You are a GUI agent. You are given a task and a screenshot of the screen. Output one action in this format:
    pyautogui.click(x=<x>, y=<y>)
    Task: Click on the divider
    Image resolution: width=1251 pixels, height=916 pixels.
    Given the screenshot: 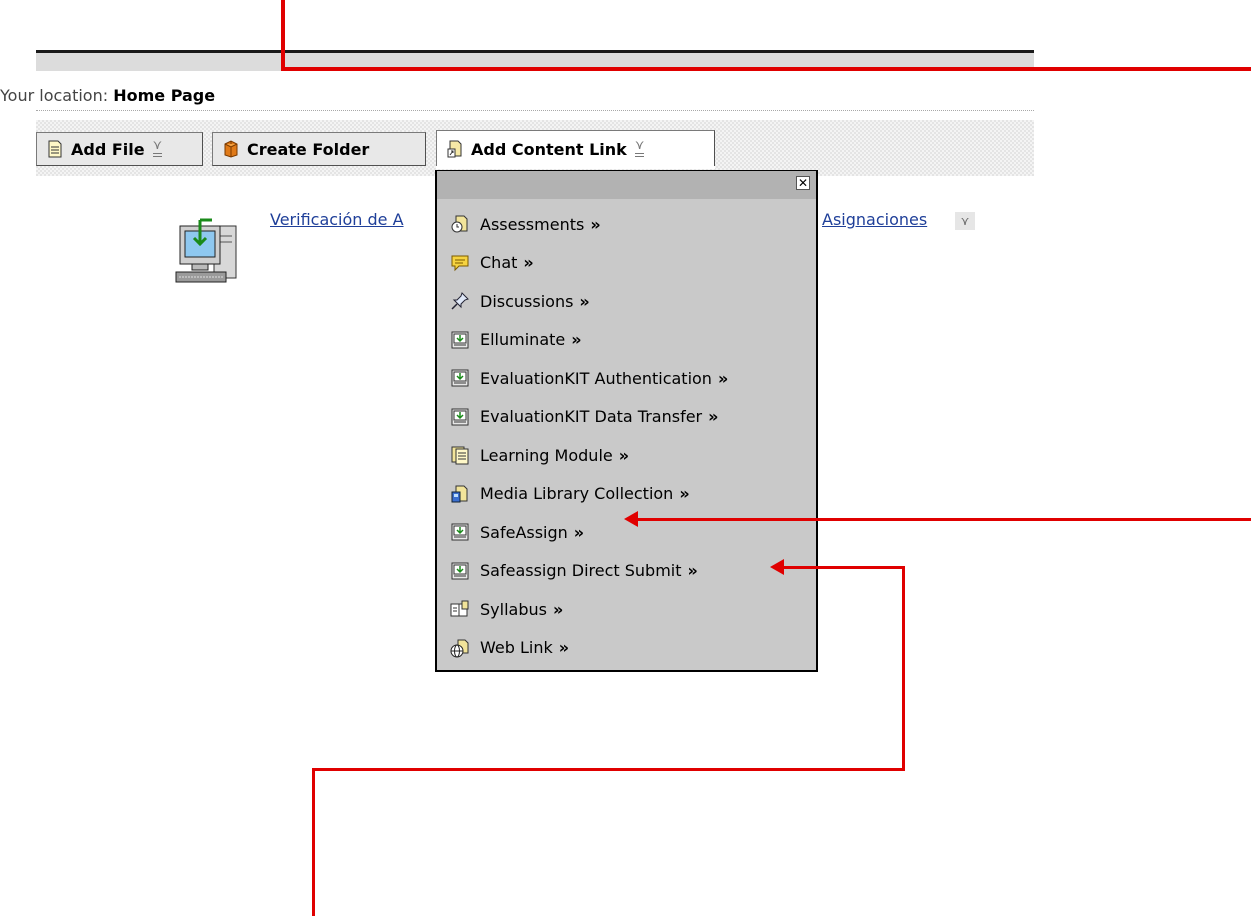 What is the action you would take?
    pyautogui.click(x=535, y=110)
    